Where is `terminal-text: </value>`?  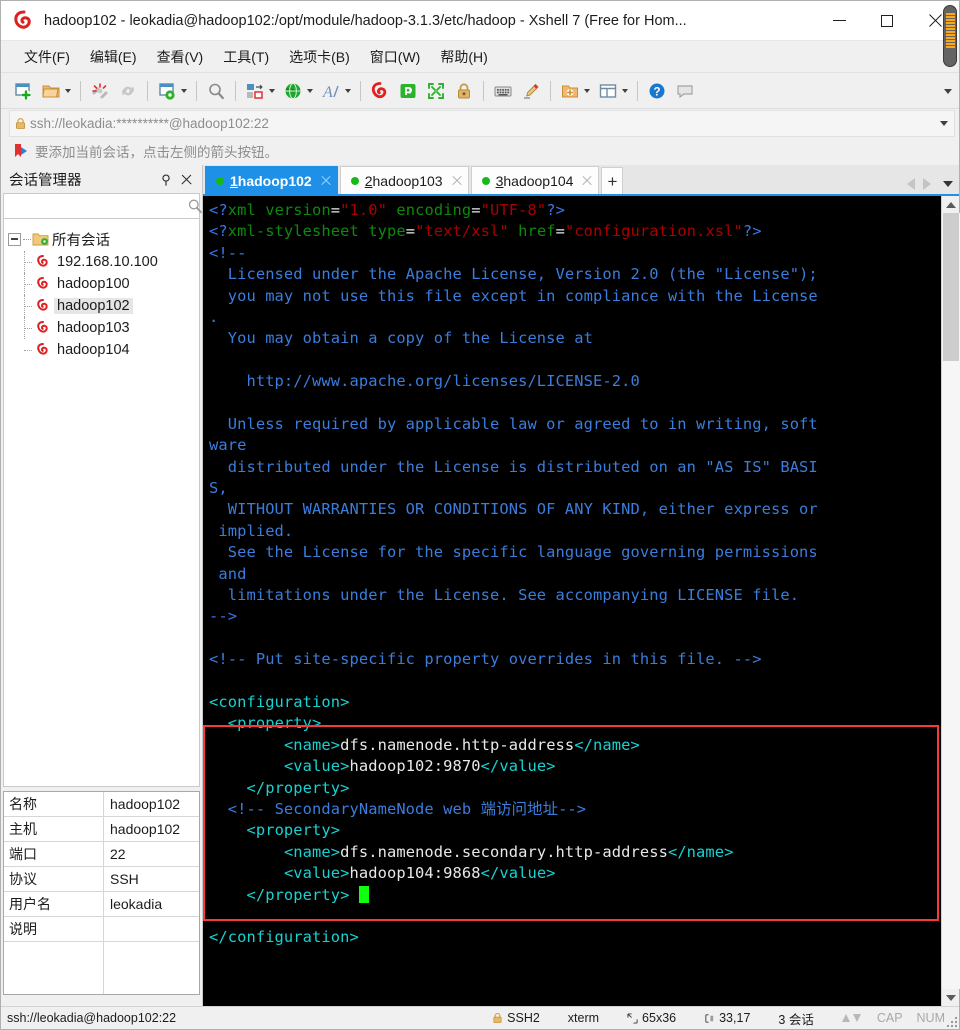
terminal-text: </value> is located at coordinates (518, 873).